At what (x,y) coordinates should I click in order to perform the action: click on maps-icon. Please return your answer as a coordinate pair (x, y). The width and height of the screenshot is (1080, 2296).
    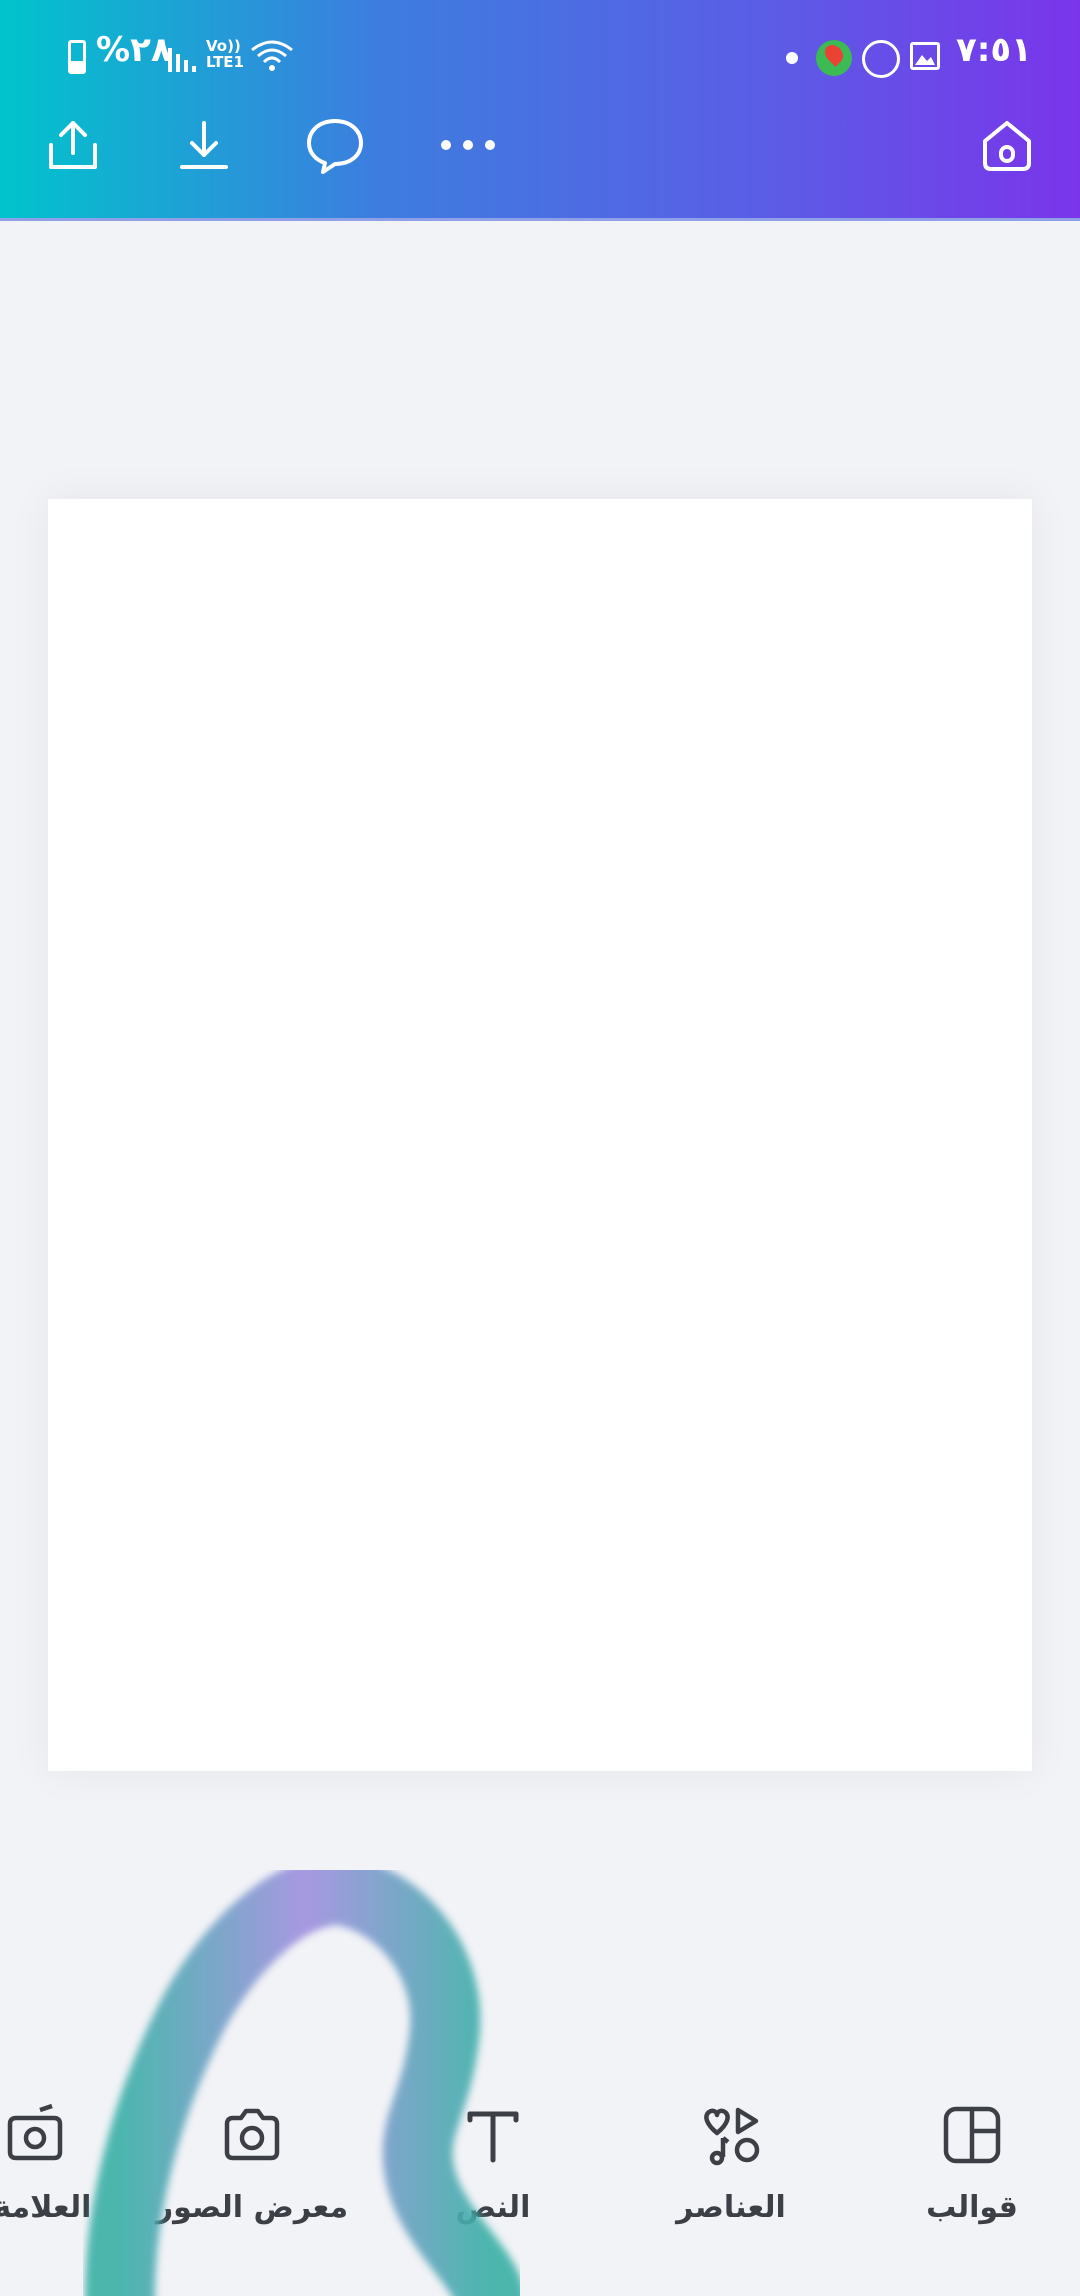
    Looking at the image, I should click on (834, 58).